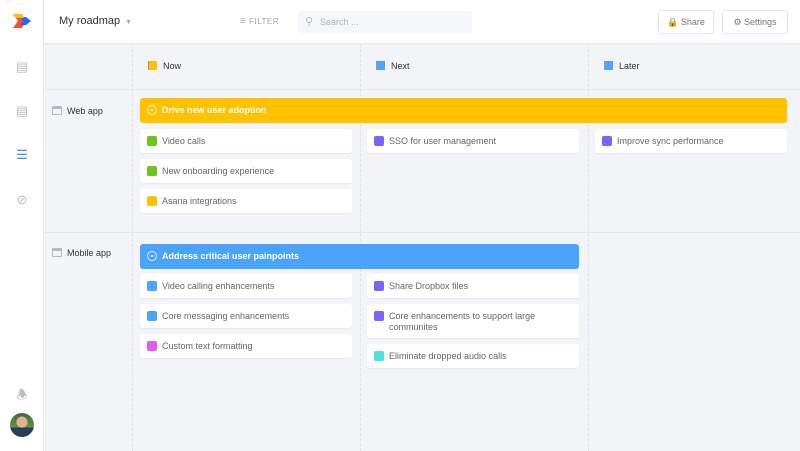 The image size is (800, 451). I want to click on gear-icon: ⚙, so click(737, 22).